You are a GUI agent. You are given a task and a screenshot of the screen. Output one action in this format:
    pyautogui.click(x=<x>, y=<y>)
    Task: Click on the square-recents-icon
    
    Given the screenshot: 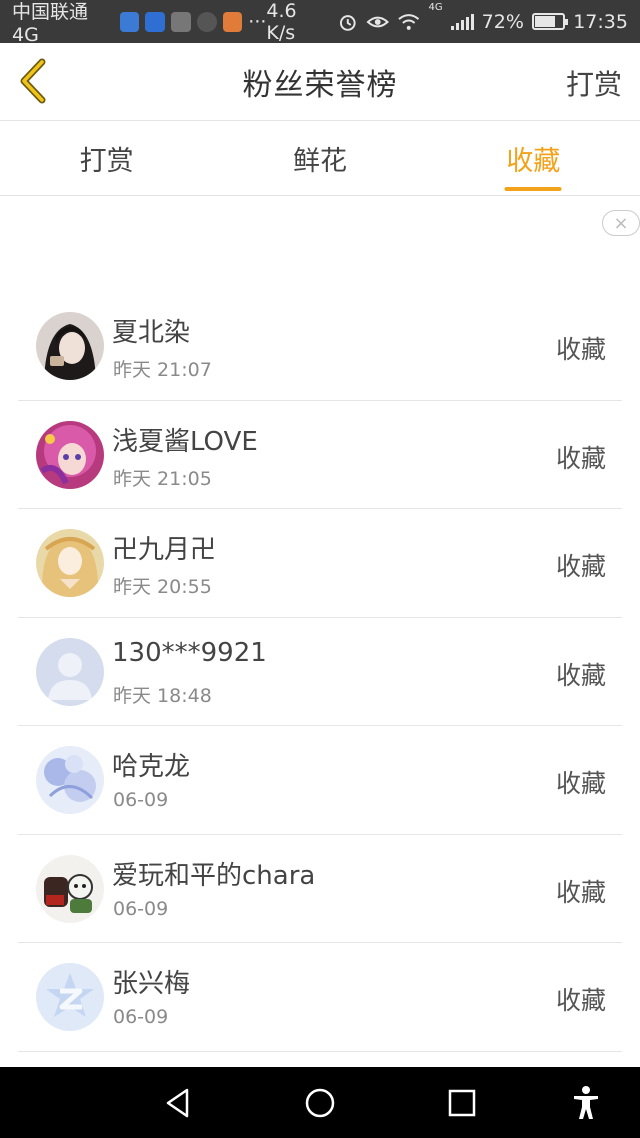 What is the action you would take?
    pyautogui.click(x=462, y=1102)
    